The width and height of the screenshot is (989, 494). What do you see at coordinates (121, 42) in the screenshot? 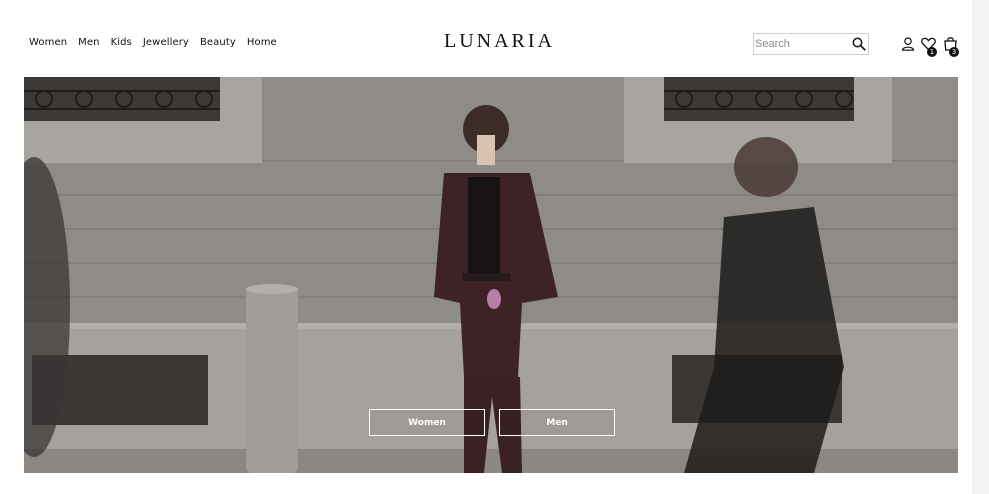
I see `nav-item-kids: Kids` at bounding box center [121, 42].